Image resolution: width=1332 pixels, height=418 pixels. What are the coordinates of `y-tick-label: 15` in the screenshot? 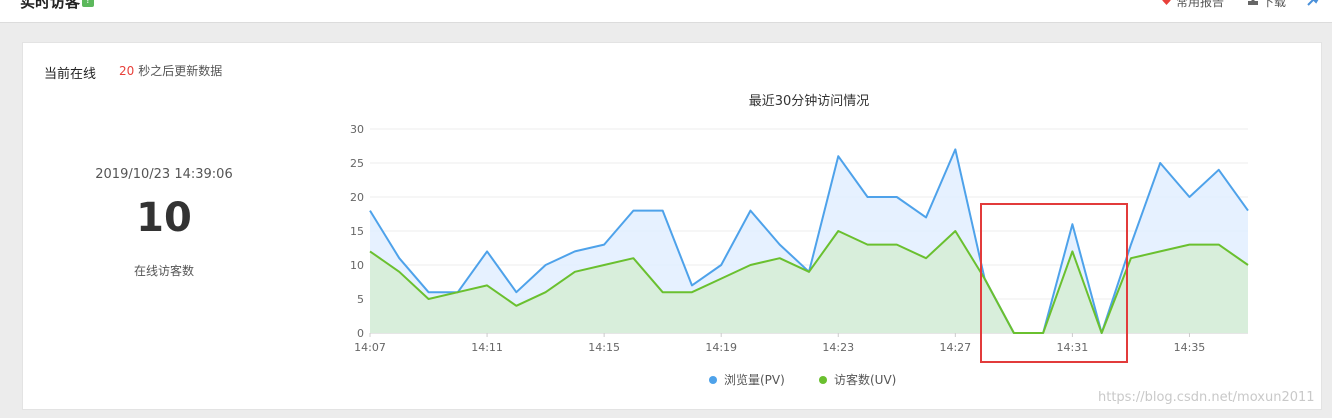 It's located at (357, 231).